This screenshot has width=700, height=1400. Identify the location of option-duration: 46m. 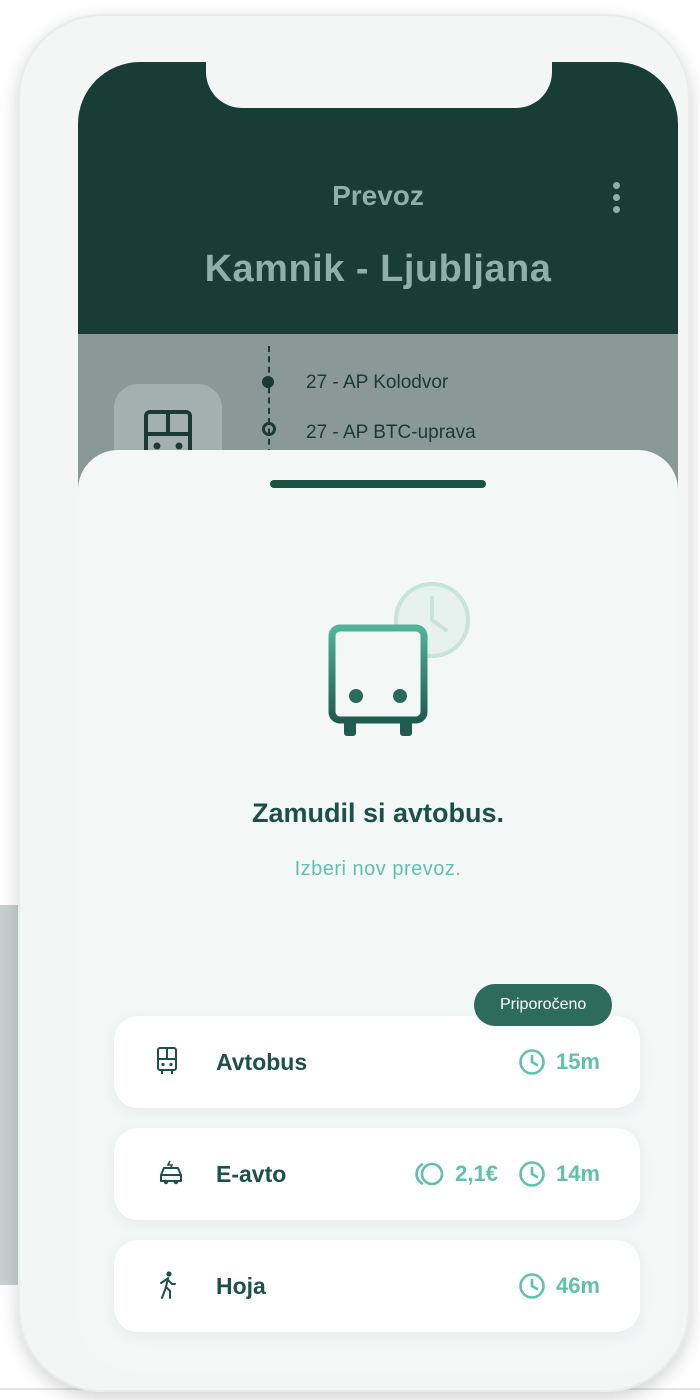
(559, 1286).